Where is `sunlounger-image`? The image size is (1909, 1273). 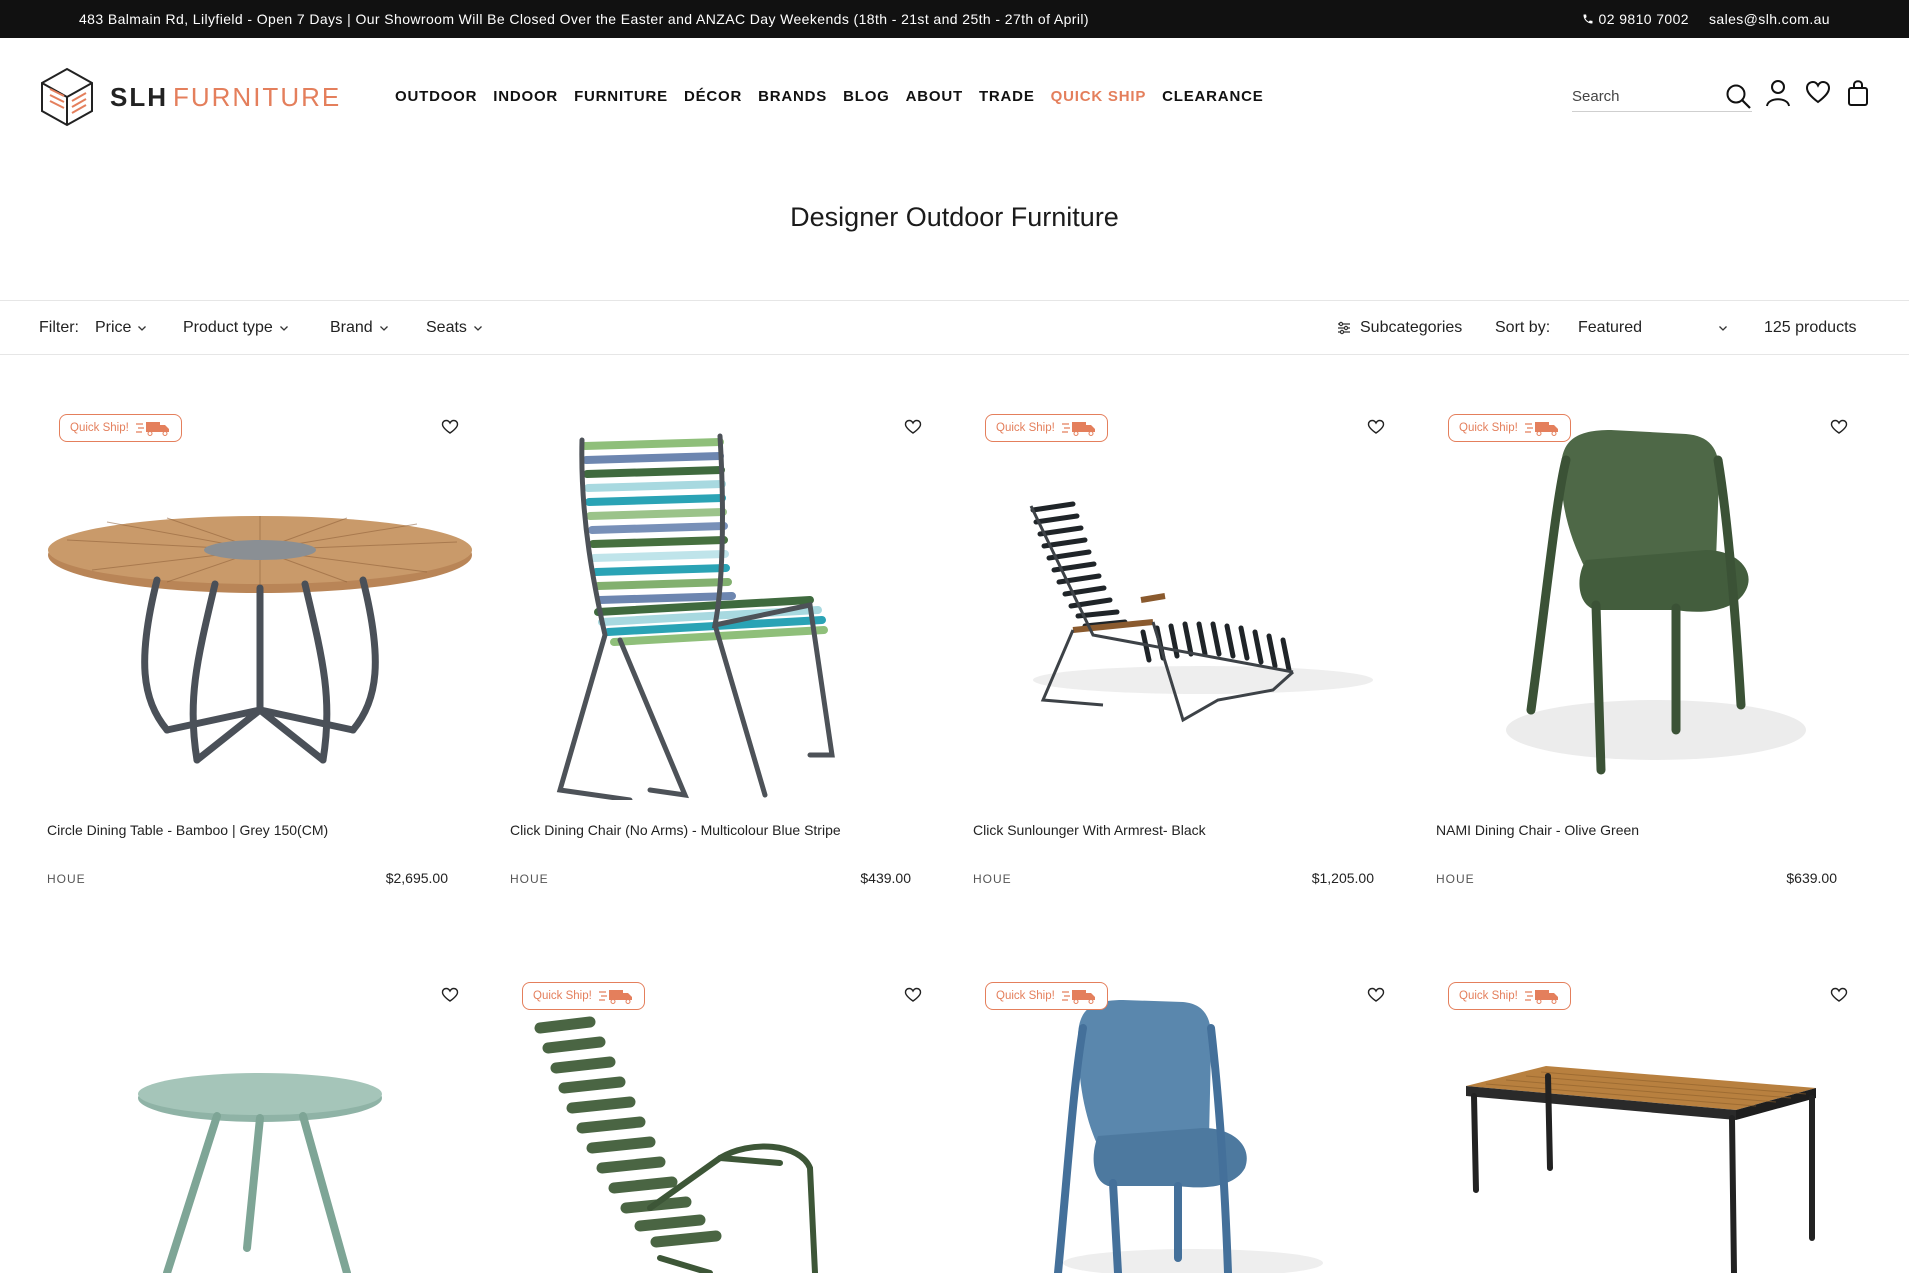 sunlounger-image is located at coordinates (1201, 612).